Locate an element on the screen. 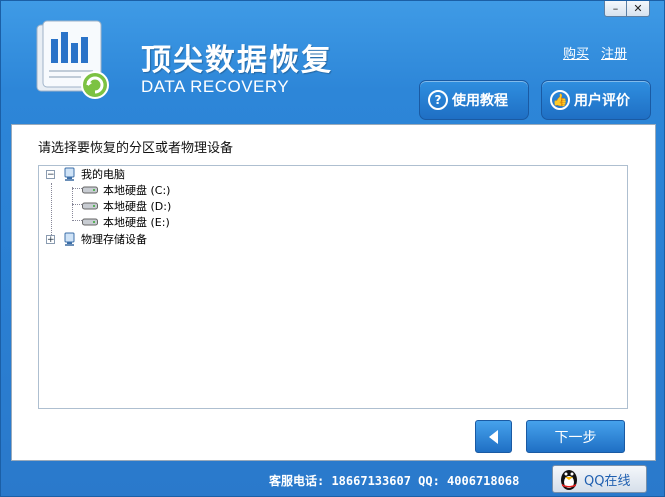  thumbs-up-icon: 👍 is located at coordinates (560, 100).